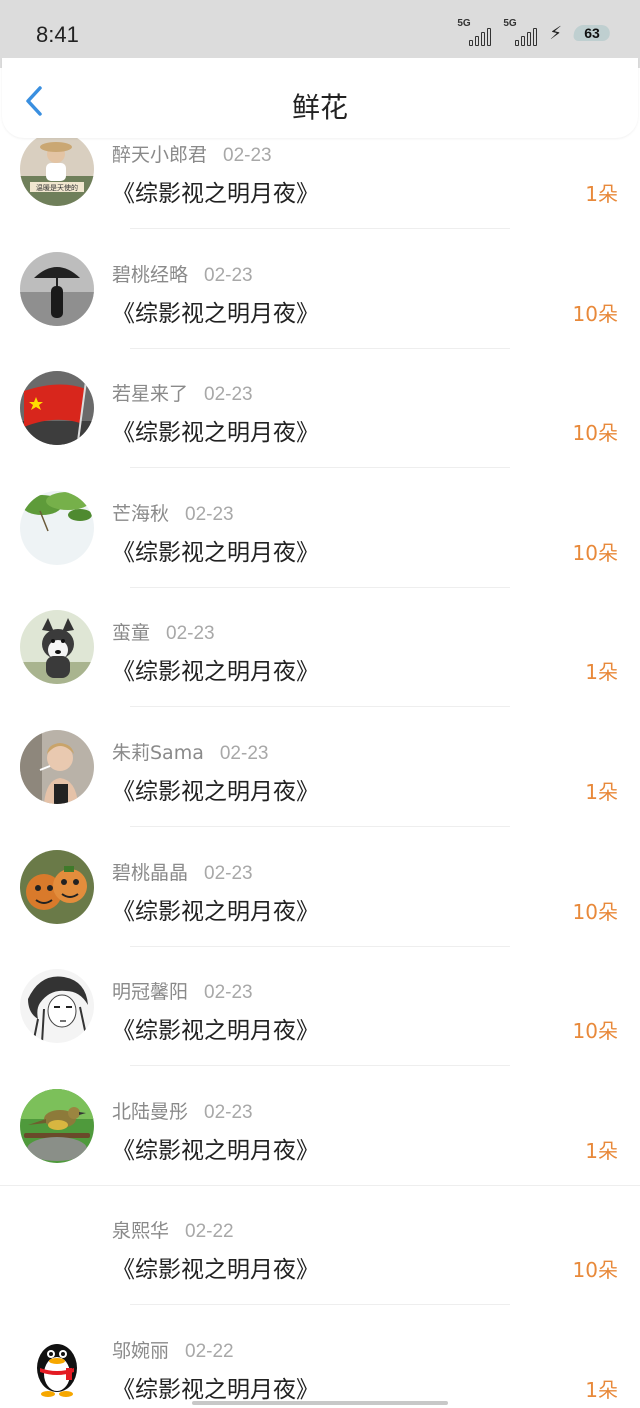  What do you see at coordinates (173, 1349) in the screenshot?
I see `gift-meta: 邬婉丽 02-22` at bounding box center [173, 1349].